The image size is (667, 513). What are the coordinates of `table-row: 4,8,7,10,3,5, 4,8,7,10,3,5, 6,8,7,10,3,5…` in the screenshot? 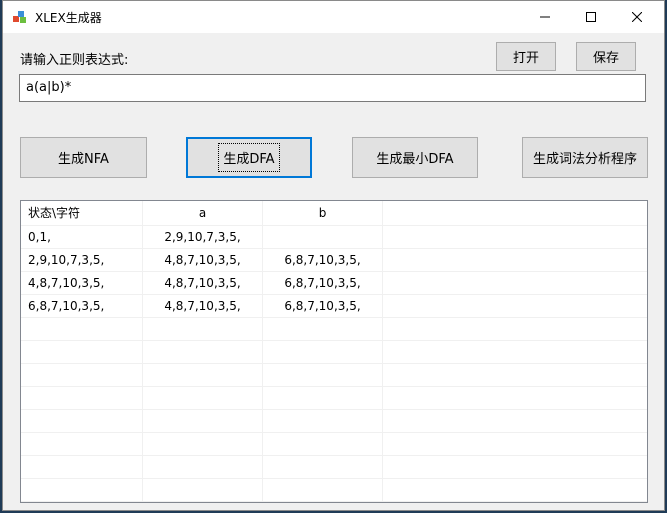 It's located at (334, 283).